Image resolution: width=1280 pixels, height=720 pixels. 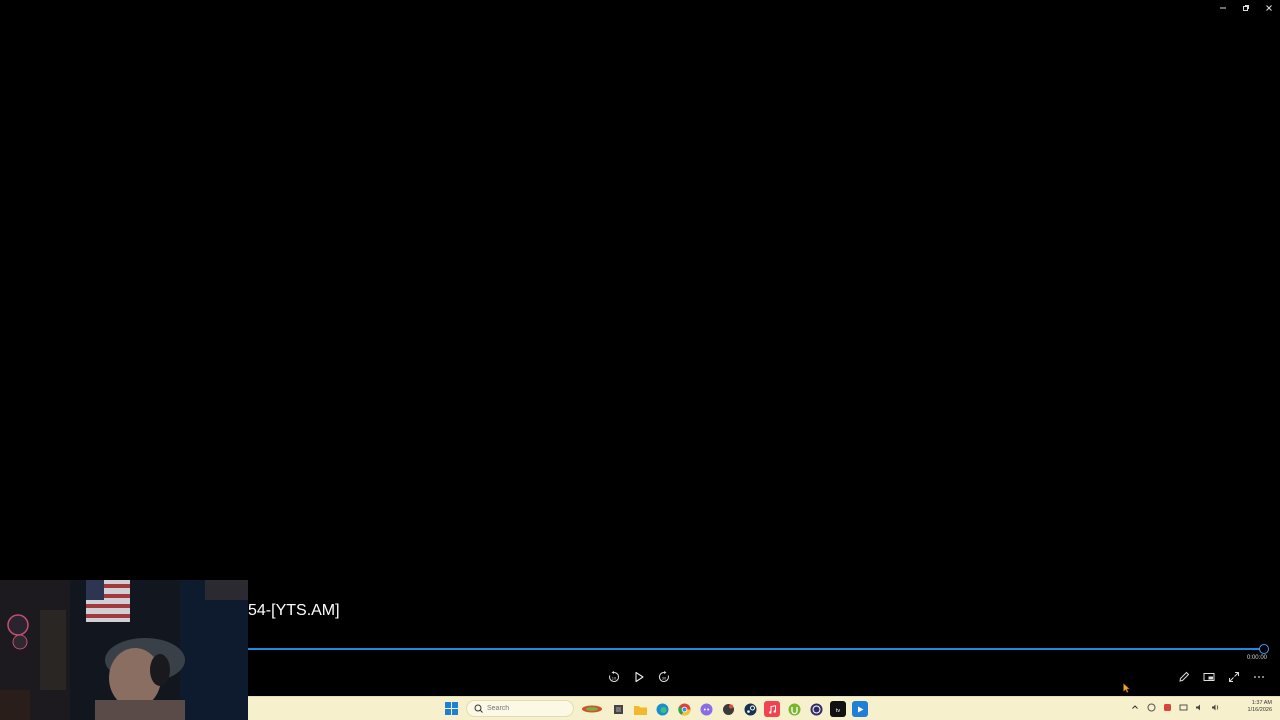 I want to click on window-controls, so click(x=1245, y=8).